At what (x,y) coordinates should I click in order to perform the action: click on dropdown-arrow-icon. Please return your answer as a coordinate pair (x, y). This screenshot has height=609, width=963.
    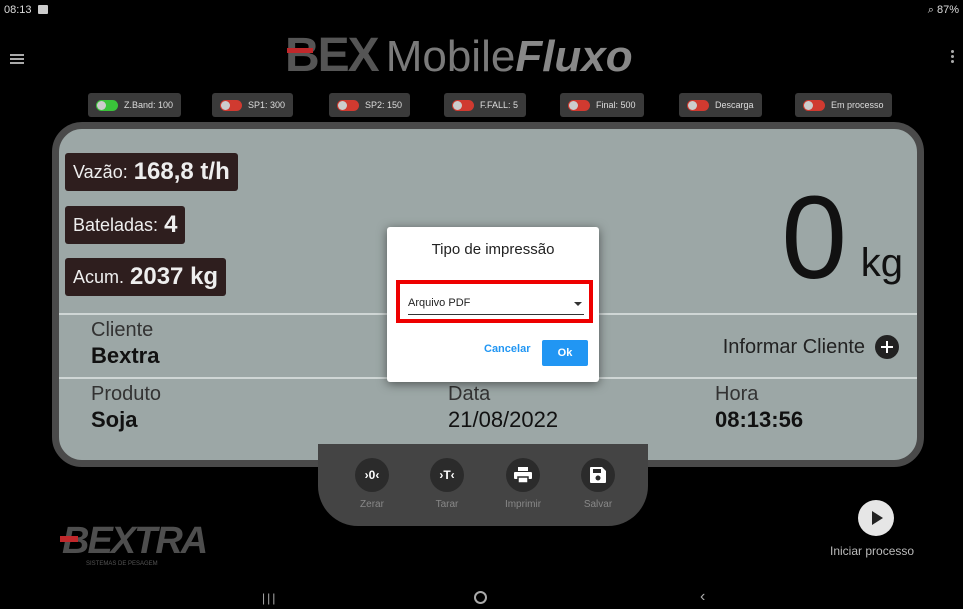
    Looking at the image, I should click on (578, 304).